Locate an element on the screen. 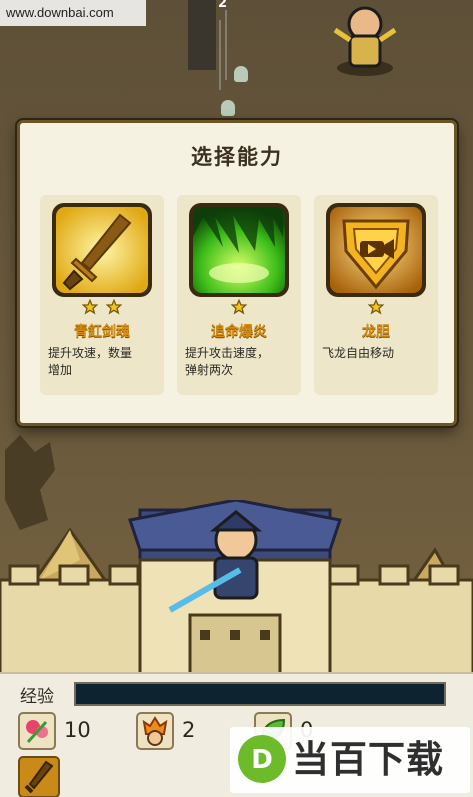 The image size is (473, 797). downbai-watermark: D 当百下载 is located at coordinates (350, 760).